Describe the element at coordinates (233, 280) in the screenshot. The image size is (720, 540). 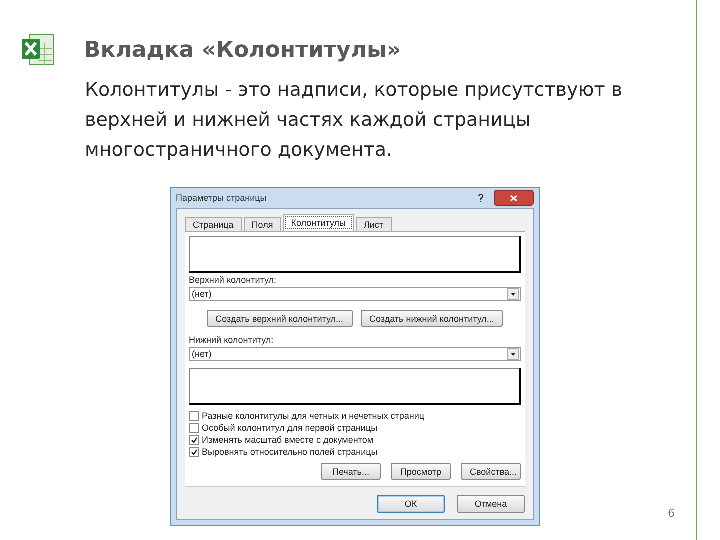
I see `field-label: Верхний колонтитул:` at that location.